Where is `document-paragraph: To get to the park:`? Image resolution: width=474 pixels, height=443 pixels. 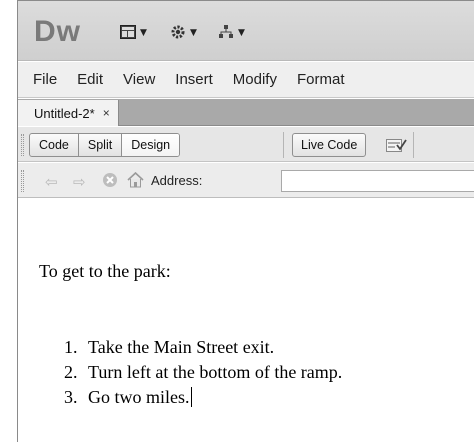
document-paragraph: To get to the park: is located at coordinates (105, 271).